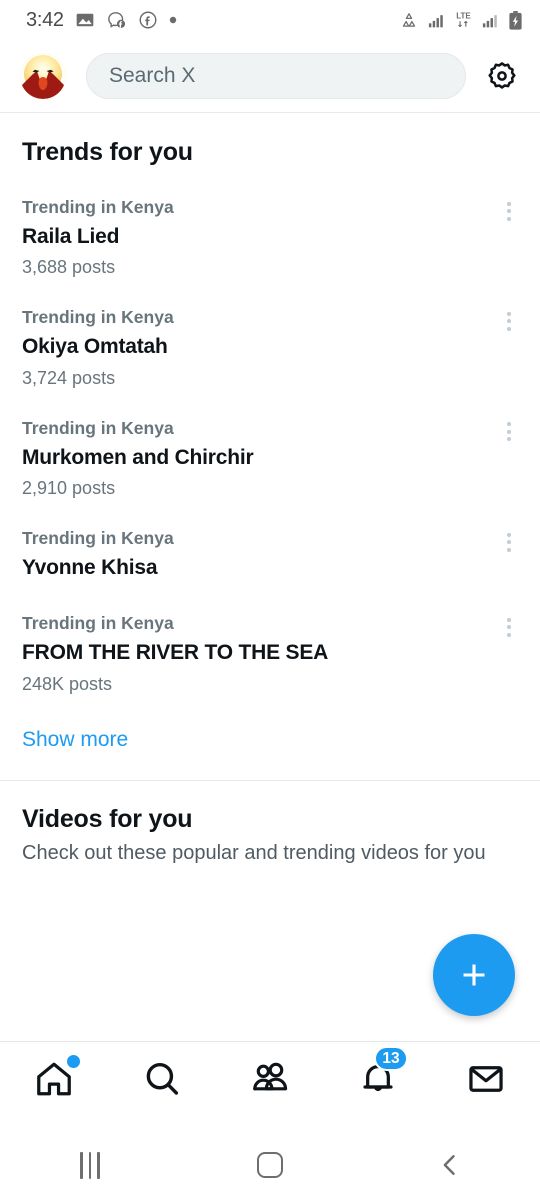  Describe the element at coordinates (69, 377) in the screenshot. I see `trend-post-count: 3,724 posts` at that location.